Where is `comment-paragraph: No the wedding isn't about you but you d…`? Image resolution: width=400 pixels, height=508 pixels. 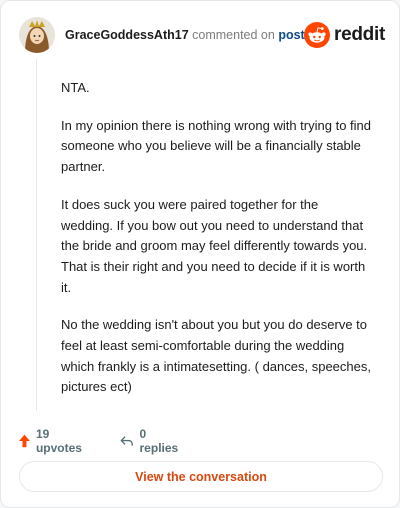
comment-paragraph: No the wedding isn't about you but you d… is located at coordinates (216, 356).